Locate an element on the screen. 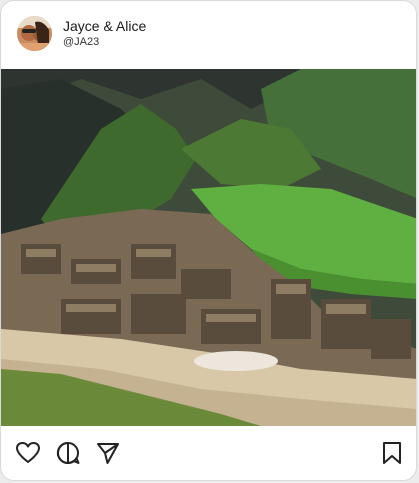  author-name: Jayce & Alice is located at coordinates (104, 26).